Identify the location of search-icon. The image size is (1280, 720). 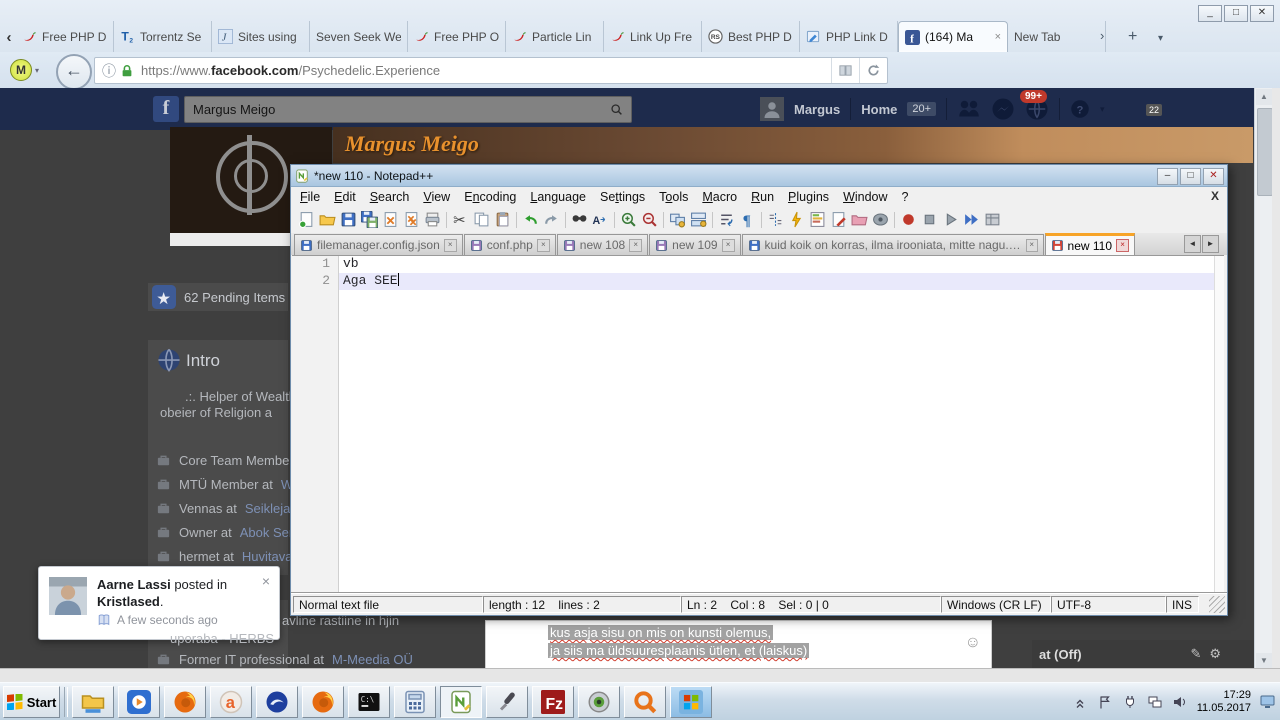
(616, 109).